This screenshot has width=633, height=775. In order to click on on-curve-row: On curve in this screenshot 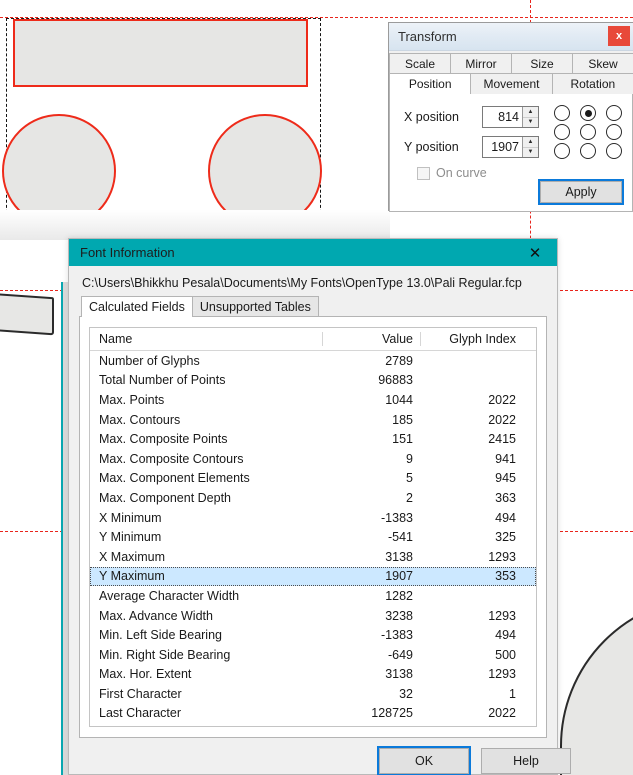, I will do `click(452, 173)`.